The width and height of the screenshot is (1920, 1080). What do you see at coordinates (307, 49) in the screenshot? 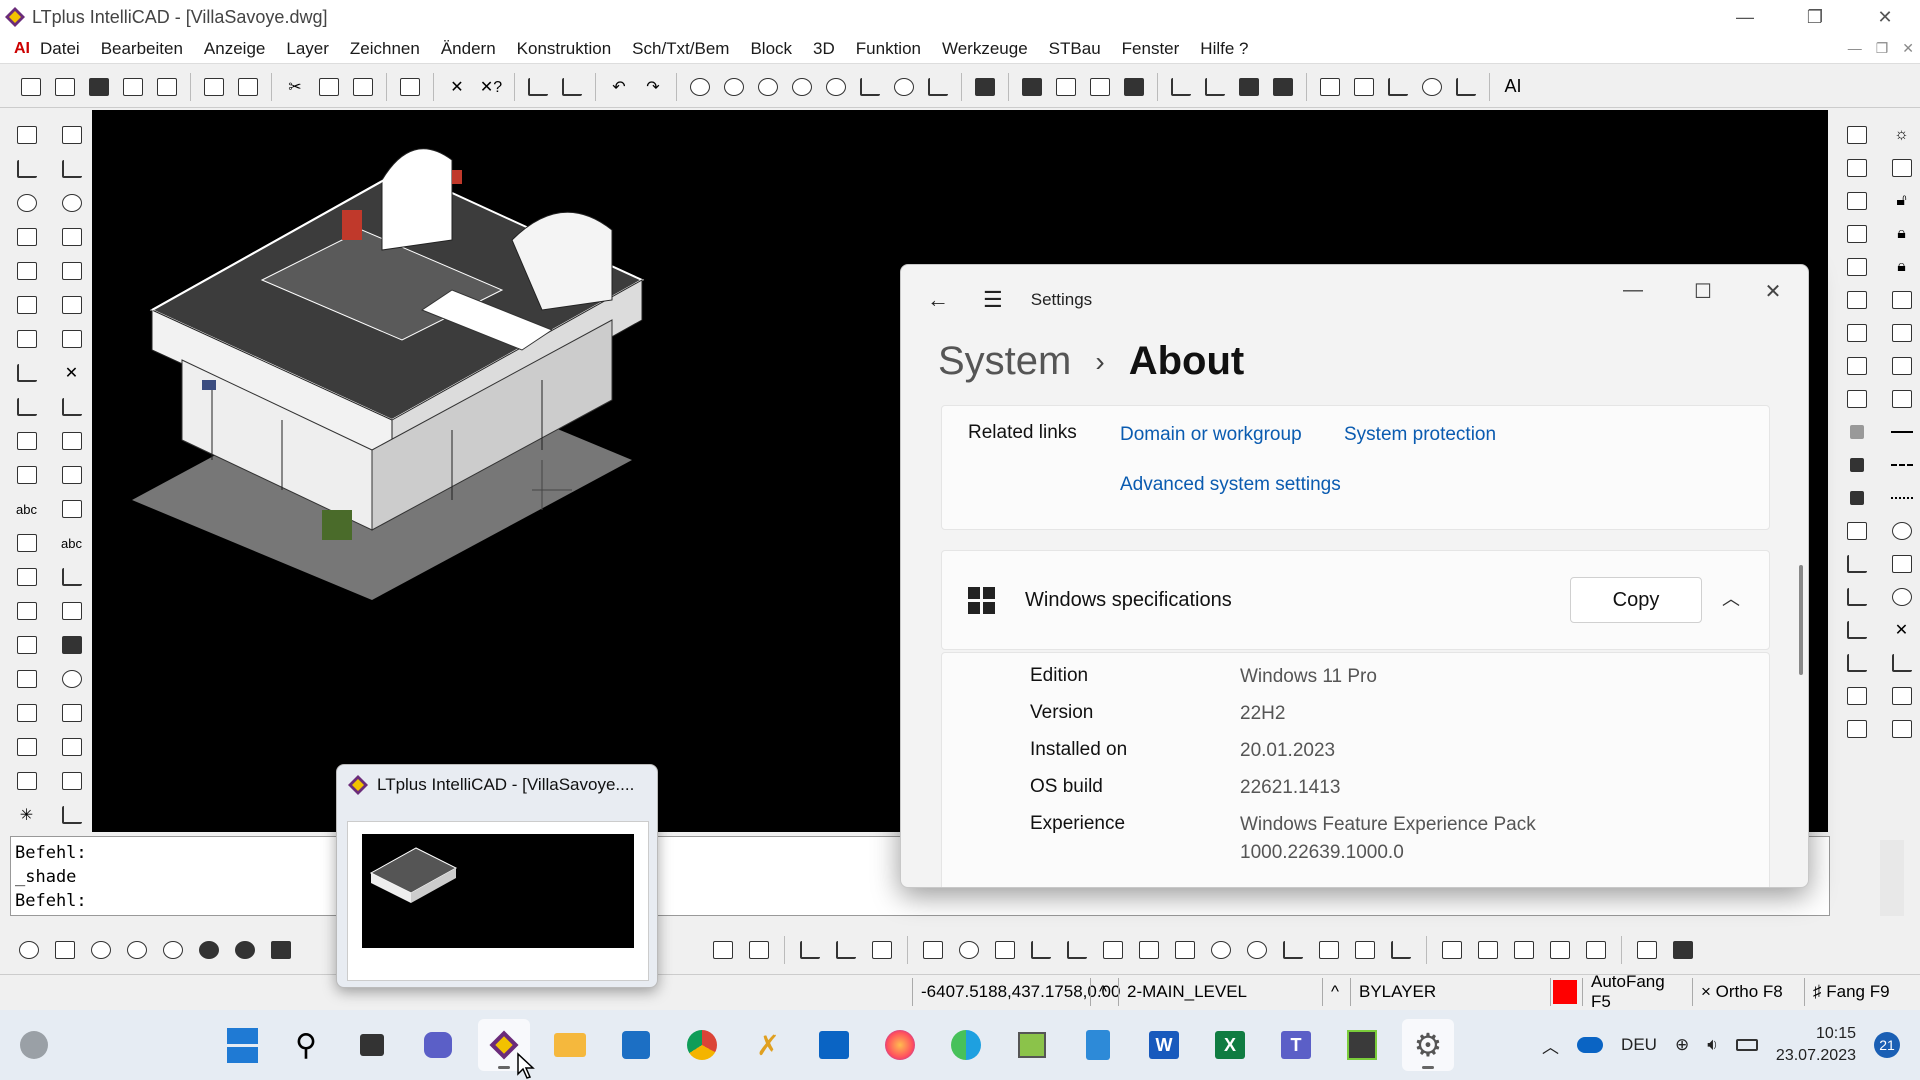
I see `menu-layer: Layer` at bounding box center [307, 49].